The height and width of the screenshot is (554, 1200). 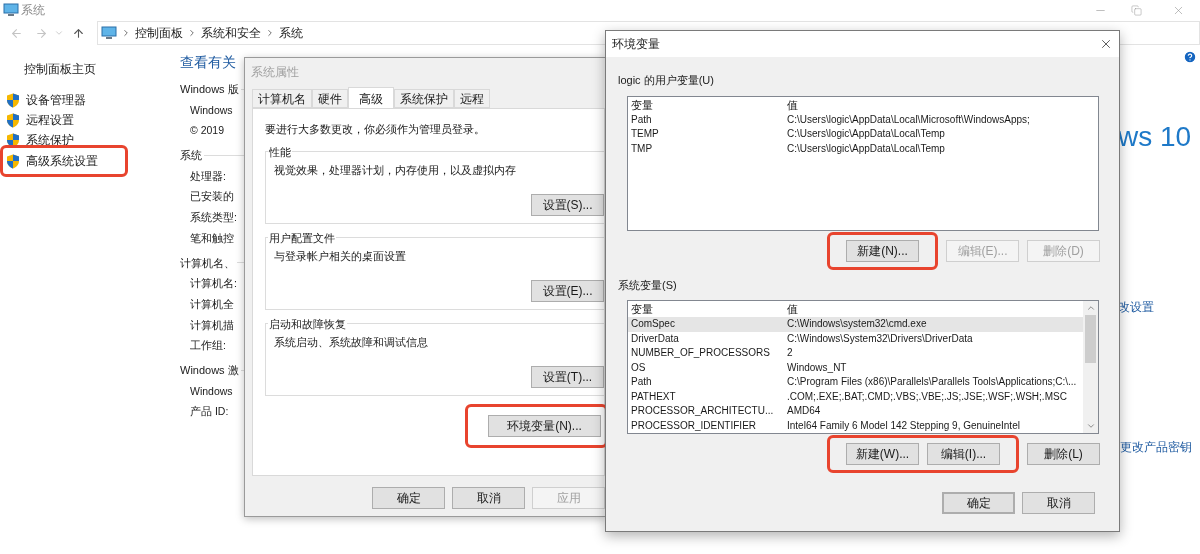 I want to click on sidebar-link: 系统保护, so click(x=50, y=140).